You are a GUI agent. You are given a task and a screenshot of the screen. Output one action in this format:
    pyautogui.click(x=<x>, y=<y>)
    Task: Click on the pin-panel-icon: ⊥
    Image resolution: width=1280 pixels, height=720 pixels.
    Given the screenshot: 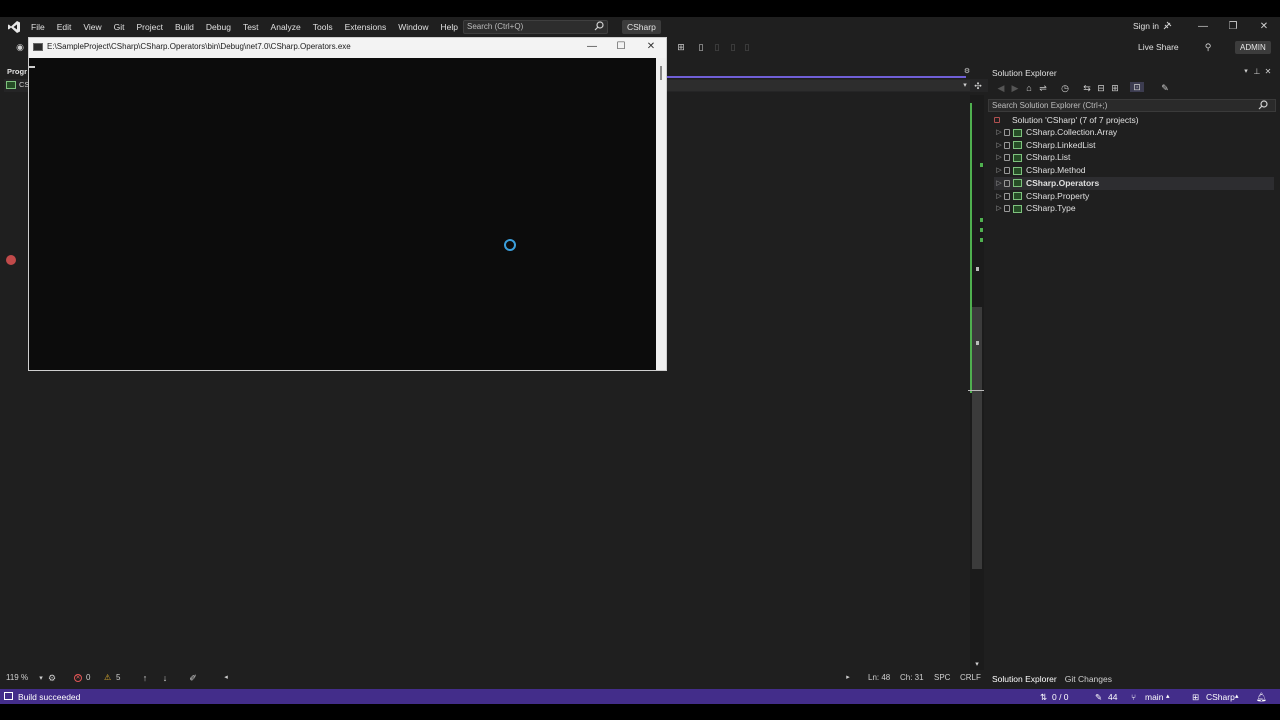 What is the action you would take?
    pyautogui.click(x=1257, y=72)
    